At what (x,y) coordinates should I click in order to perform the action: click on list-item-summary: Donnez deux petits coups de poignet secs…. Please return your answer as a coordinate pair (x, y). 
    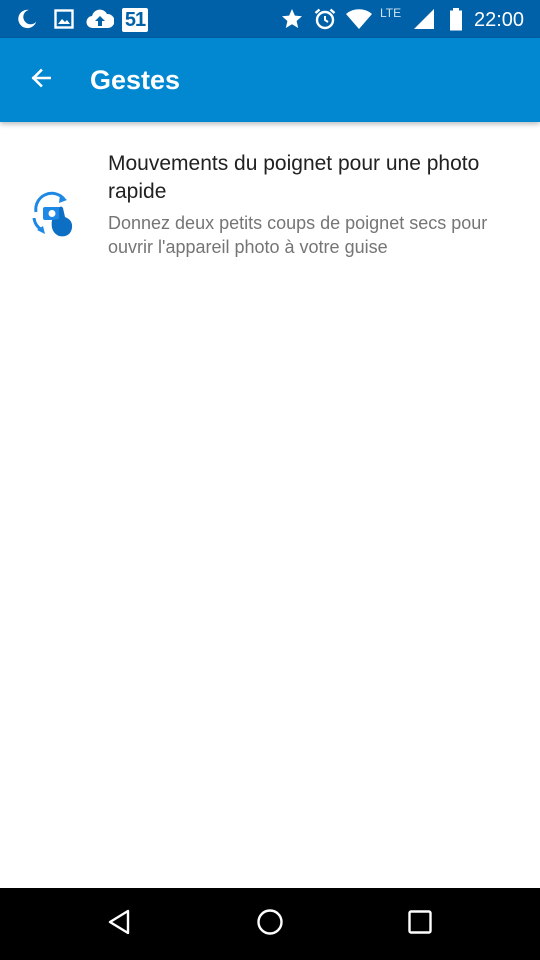
    Looking at the image, I should click on (298, 235).